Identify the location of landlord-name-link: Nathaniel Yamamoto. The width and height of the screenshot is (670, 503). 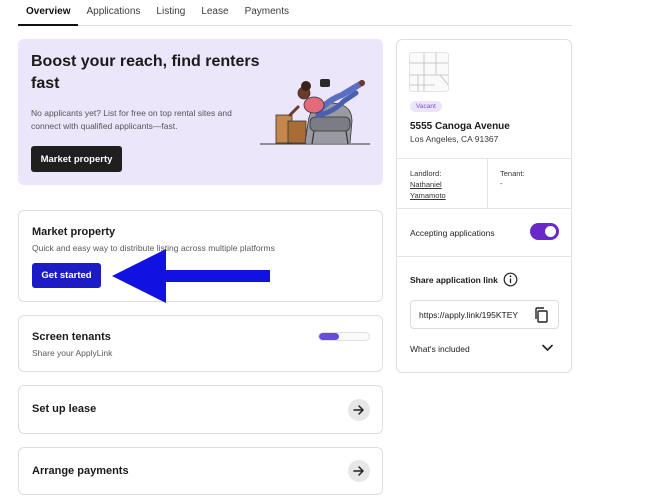
(440, 190).